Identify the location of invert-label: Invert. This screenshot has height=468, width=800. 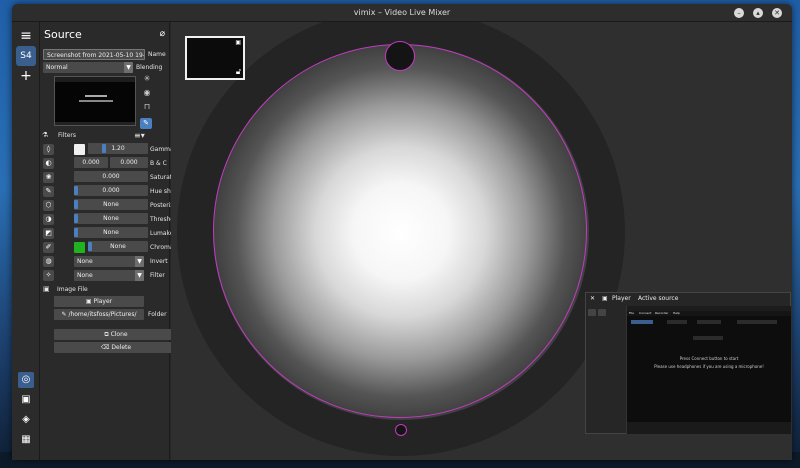
(159, 261).